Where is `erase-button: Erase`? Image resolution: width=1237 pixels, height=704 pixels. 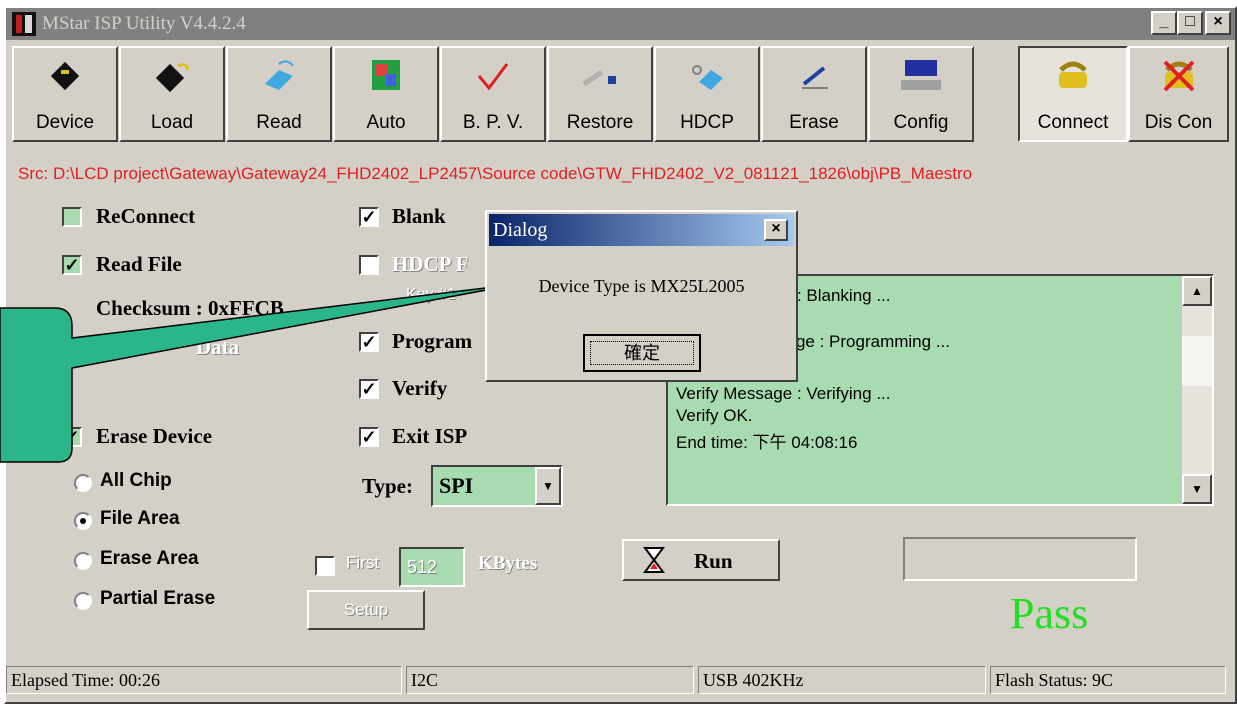
erase-button: Erase is located at coordinates (814, 94).